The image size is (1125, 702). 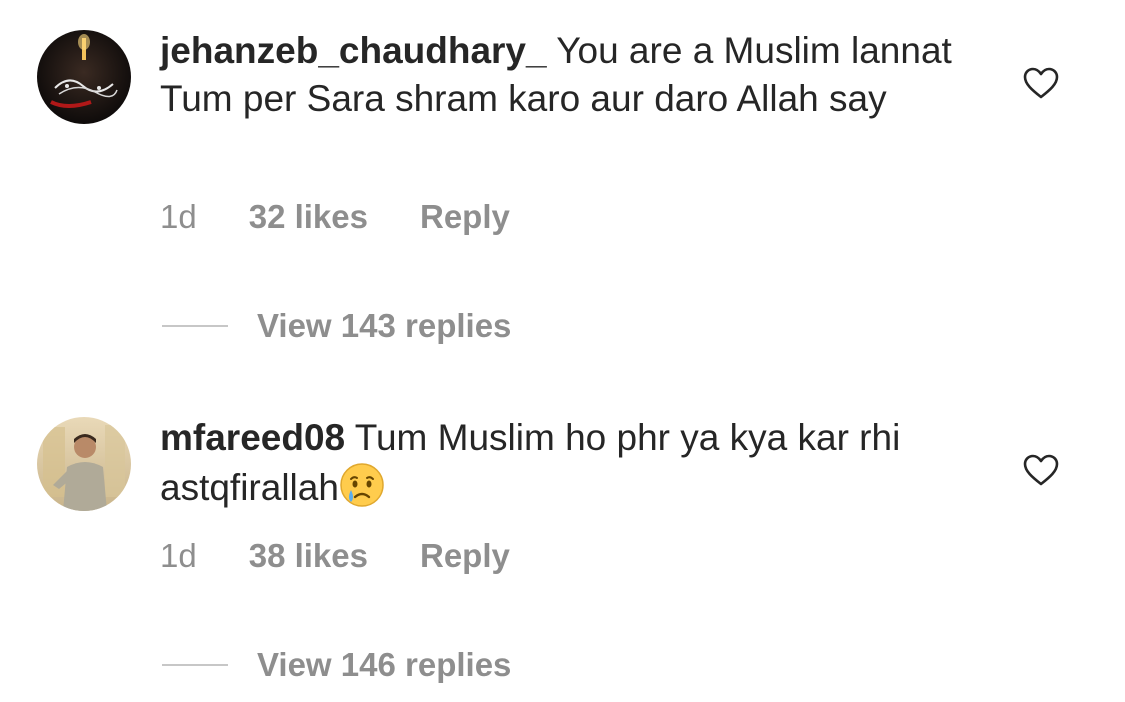 What do you see at coordinates (384, 664) in the screenshot?
I see `view-replies-label: View 146 replies` at bounding box center [384, 664].